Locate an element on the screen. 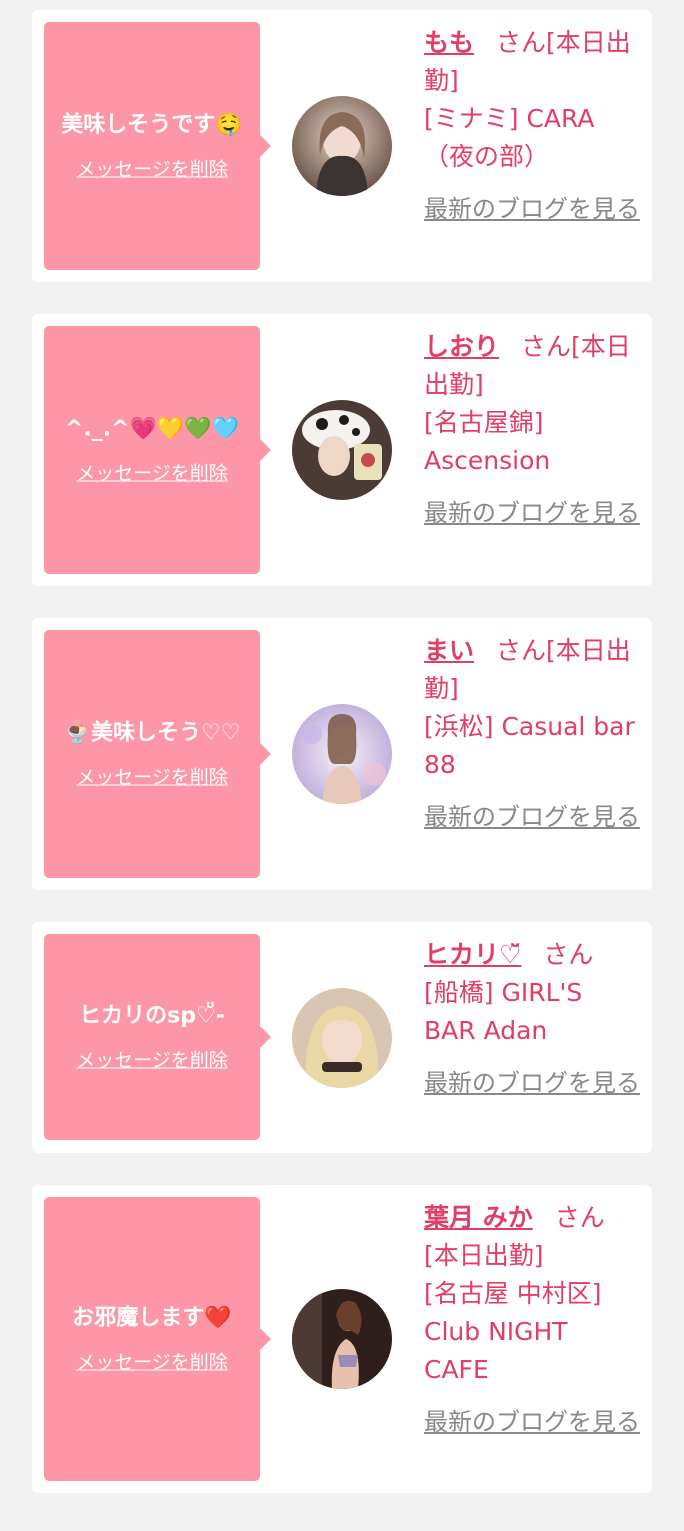 This screenshot has height=1531, width=684. message-bubble: 🍨美味しそう♡♡ メッセージを削除 is located at coordinates (157, 754).